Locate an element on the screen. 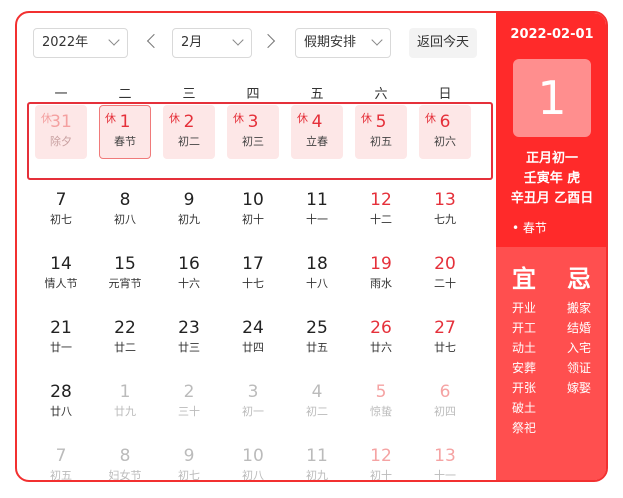  day-cell: 18 十八 is located at coordinates (317, 274).